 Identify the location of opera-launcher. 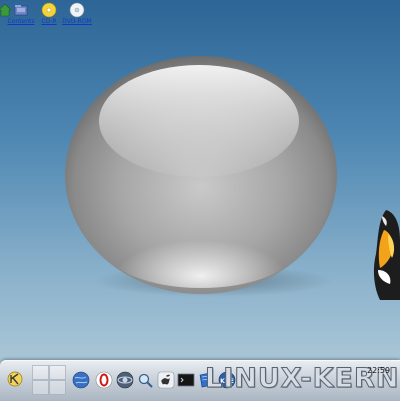
(104, 380).